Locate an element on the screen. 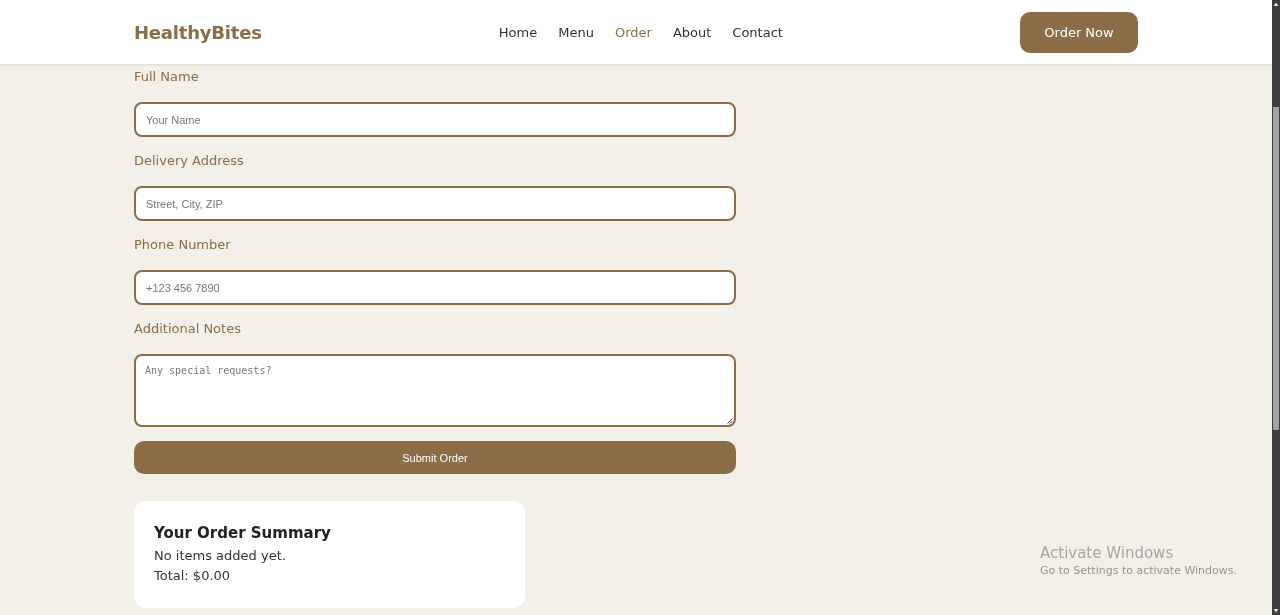 This screenshot has width=1280, height=615. nav-link: About is located at coordinates (692, 32).